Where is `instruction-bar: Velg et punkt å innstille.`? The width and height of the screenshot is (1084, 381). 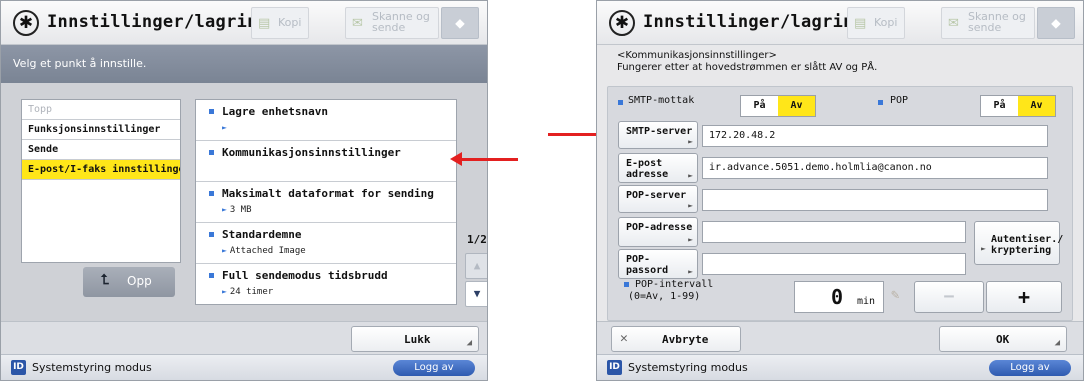 instruction-bar: Velg et punkt å innstille. is located at coordinates (244, 64).